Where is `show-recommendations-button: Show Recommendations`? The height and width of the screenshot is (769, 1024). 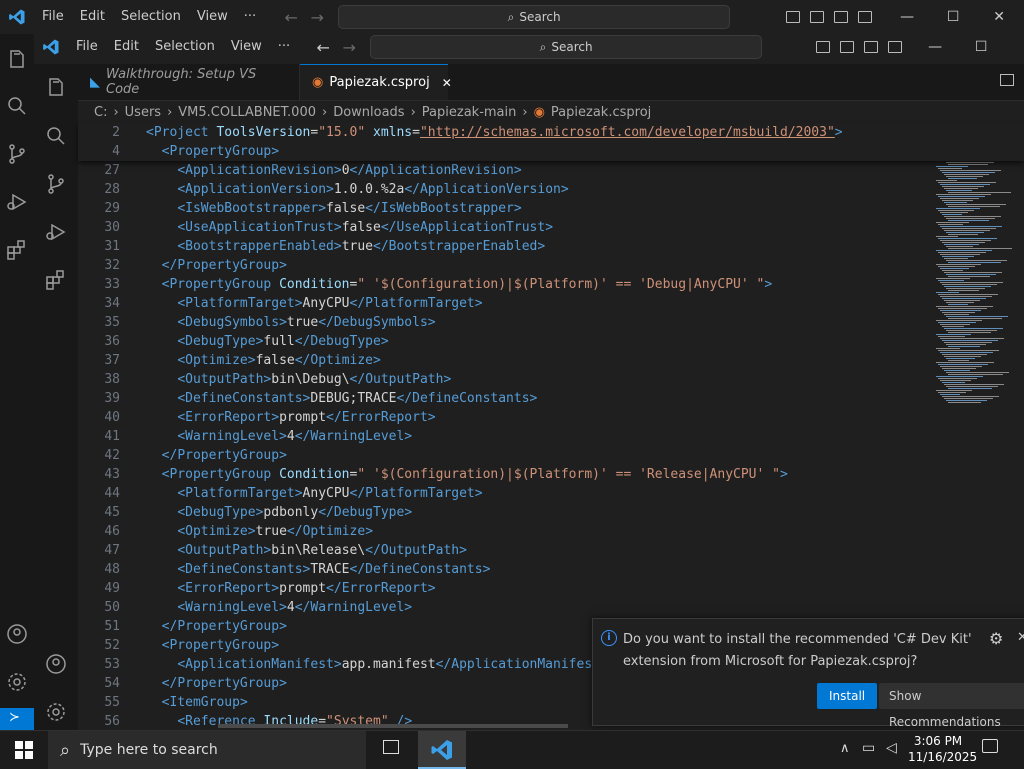
show-recommendations-button: Show Recommendations is located at coordinates (951, 706).